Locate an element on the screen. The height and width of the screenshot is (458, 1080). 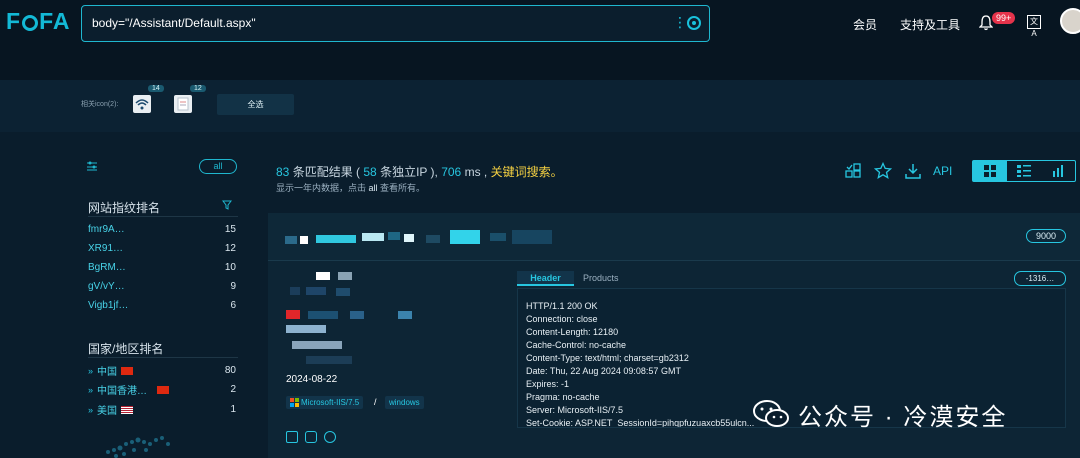
server-tag: Microsoft-IIS/7.5 is located at coordinates (325, 402).